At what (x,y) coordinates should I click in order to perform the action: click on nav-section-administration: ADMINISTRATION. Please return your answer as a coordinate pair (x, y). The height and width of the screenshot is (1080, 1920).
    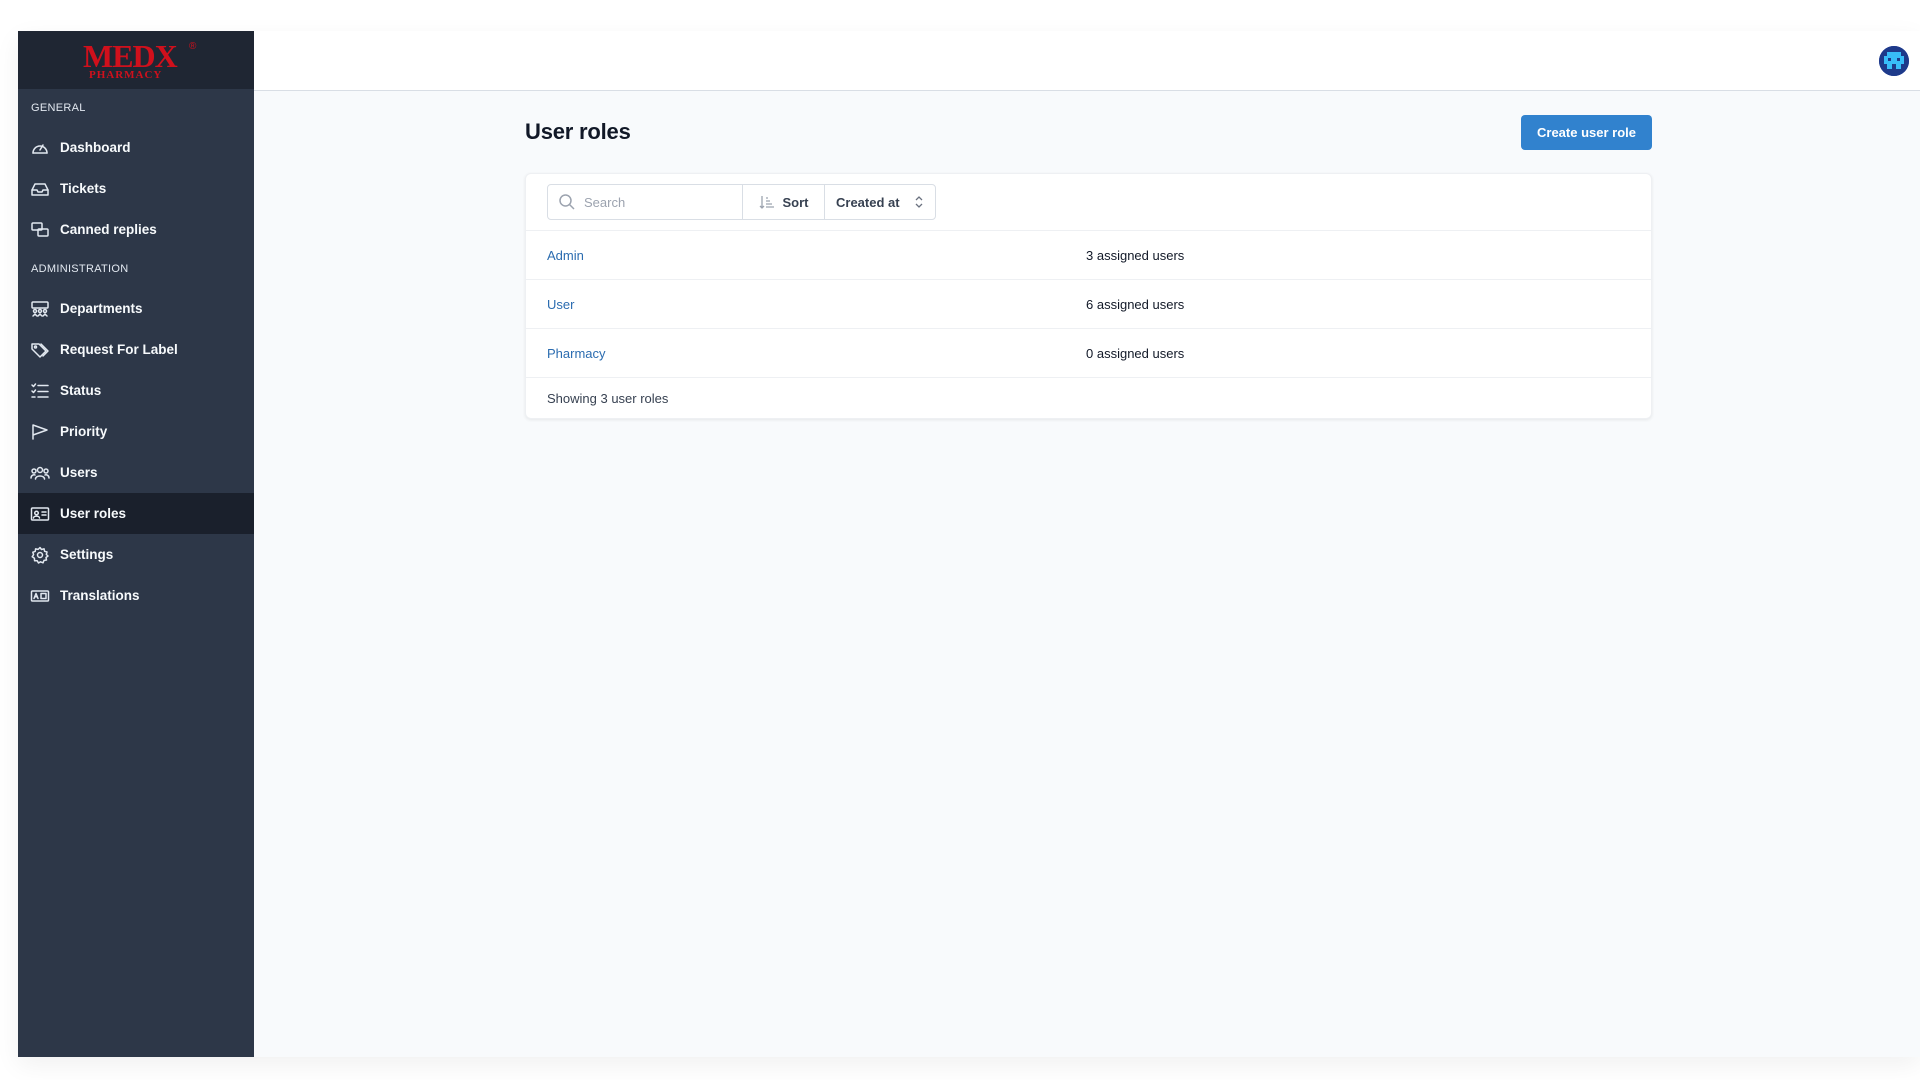
    Looking at the image, I should click on (80, 269).